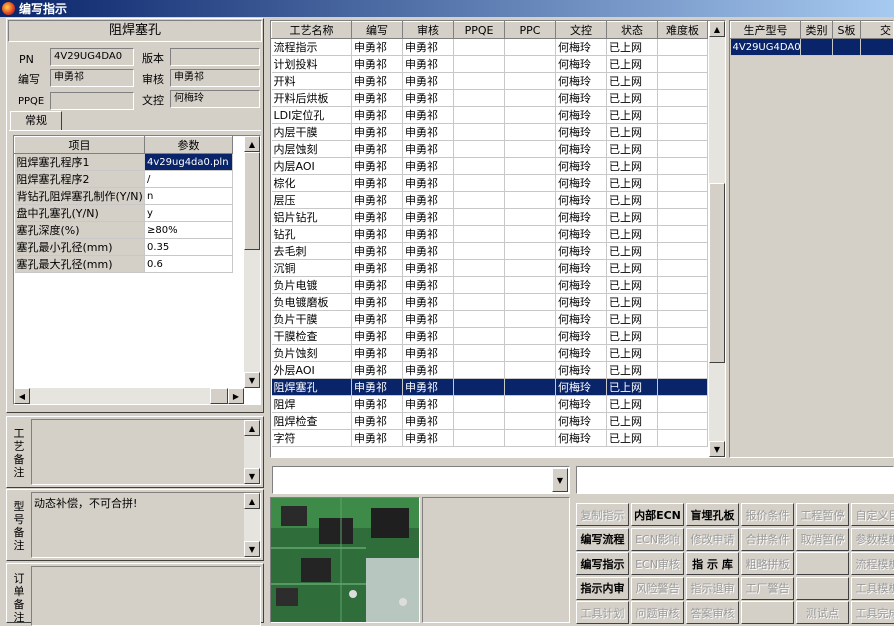  Describe the element at coordinates (129, 396) in the screenshot. I see `param-hscroll: ◀ ▶` at that location.